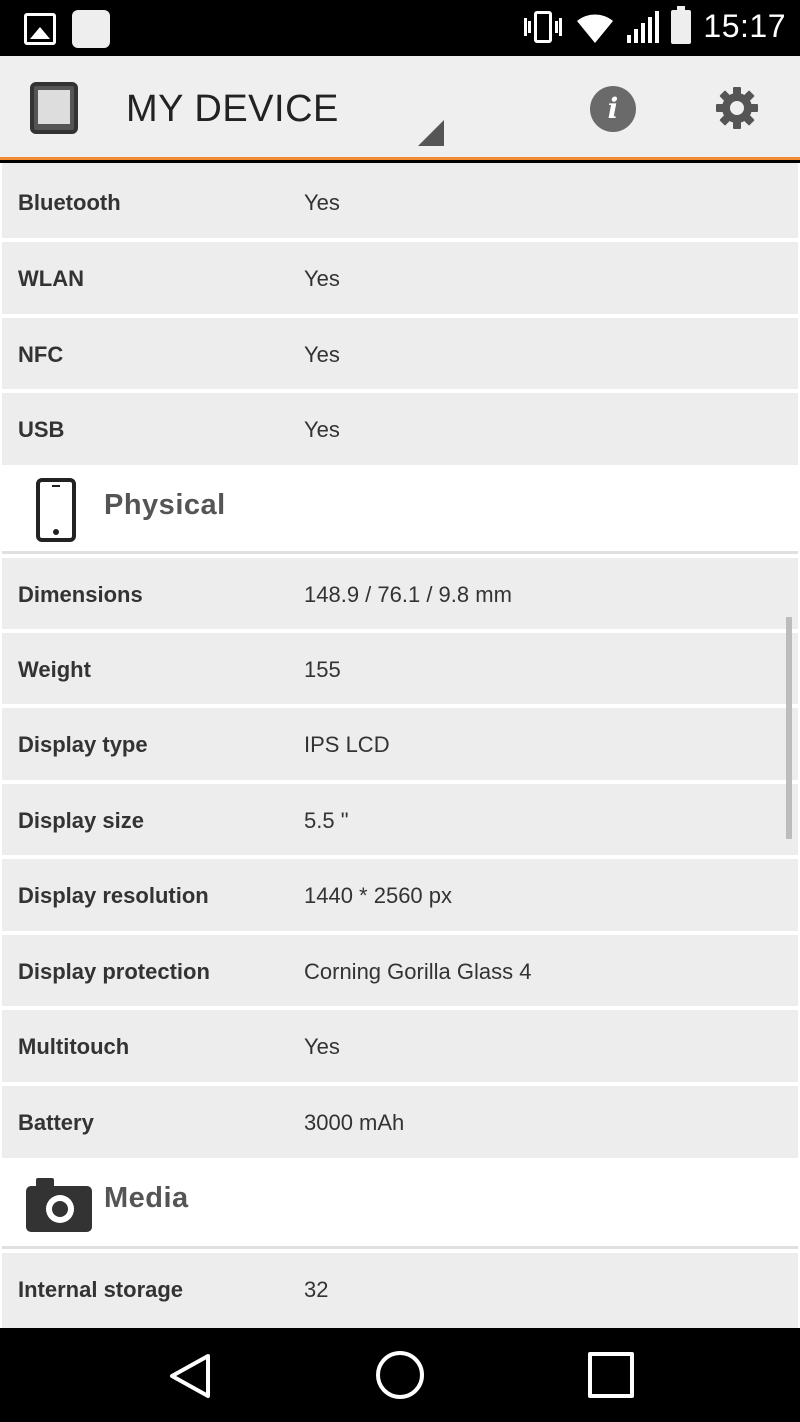 The image size is (800, 1422). What do you see at coordinates (232, 109) in the screenshot?
I see `app-title: MY DEVICE` at bounding box center [232, 109].